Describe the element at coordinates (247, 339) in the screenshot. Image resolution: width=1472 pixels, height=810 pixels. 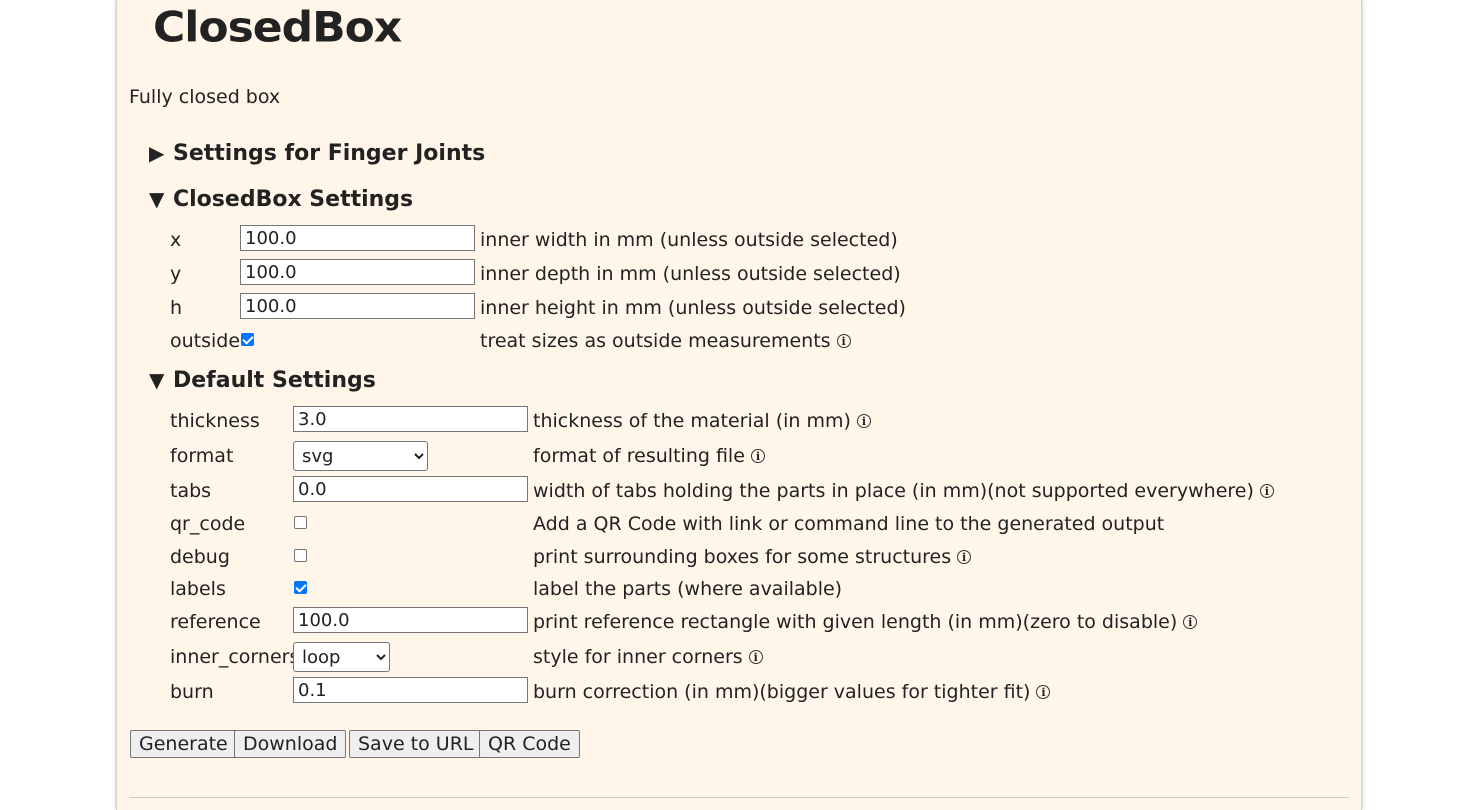
I see `outside-checkbox` at that location.